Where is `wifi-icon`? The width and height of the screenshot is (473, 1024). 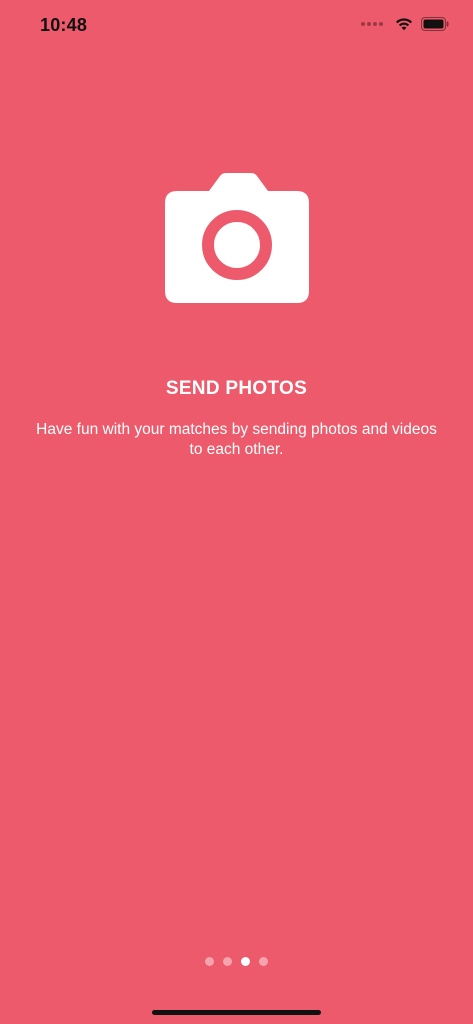
wifi-icon is located at coordinates (404, 24).